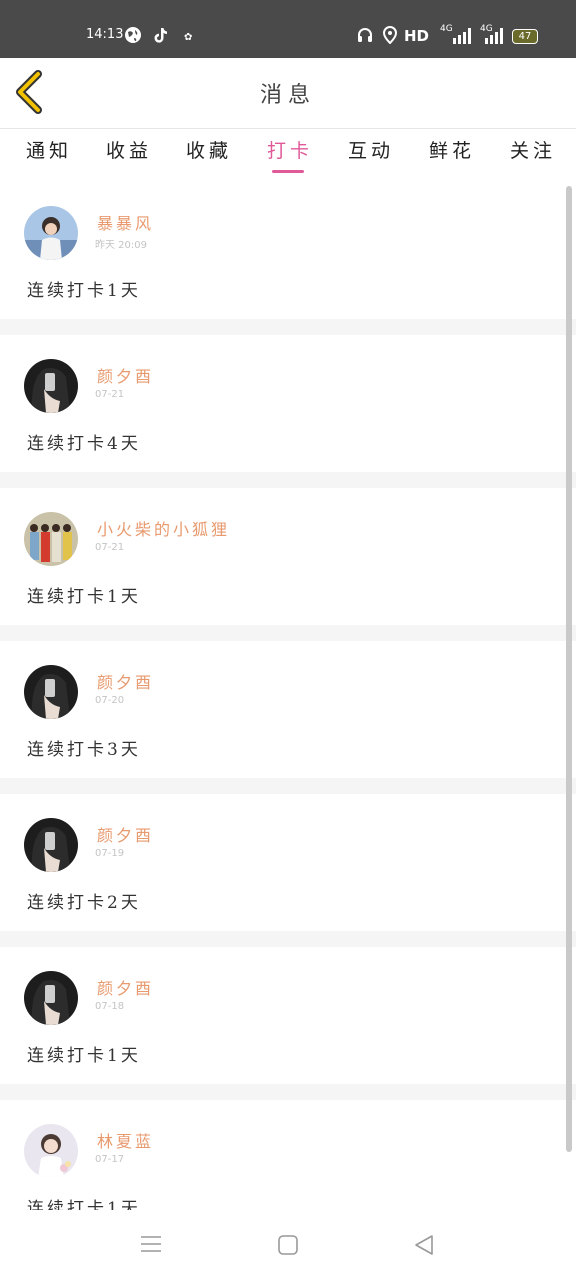 The height and width of the screenshot is (1280, 576). What do you see at coordinates (164, 529) in the screenshot?
I see `username: 小火柴的小狐狸` at bounding box center [164, 529].